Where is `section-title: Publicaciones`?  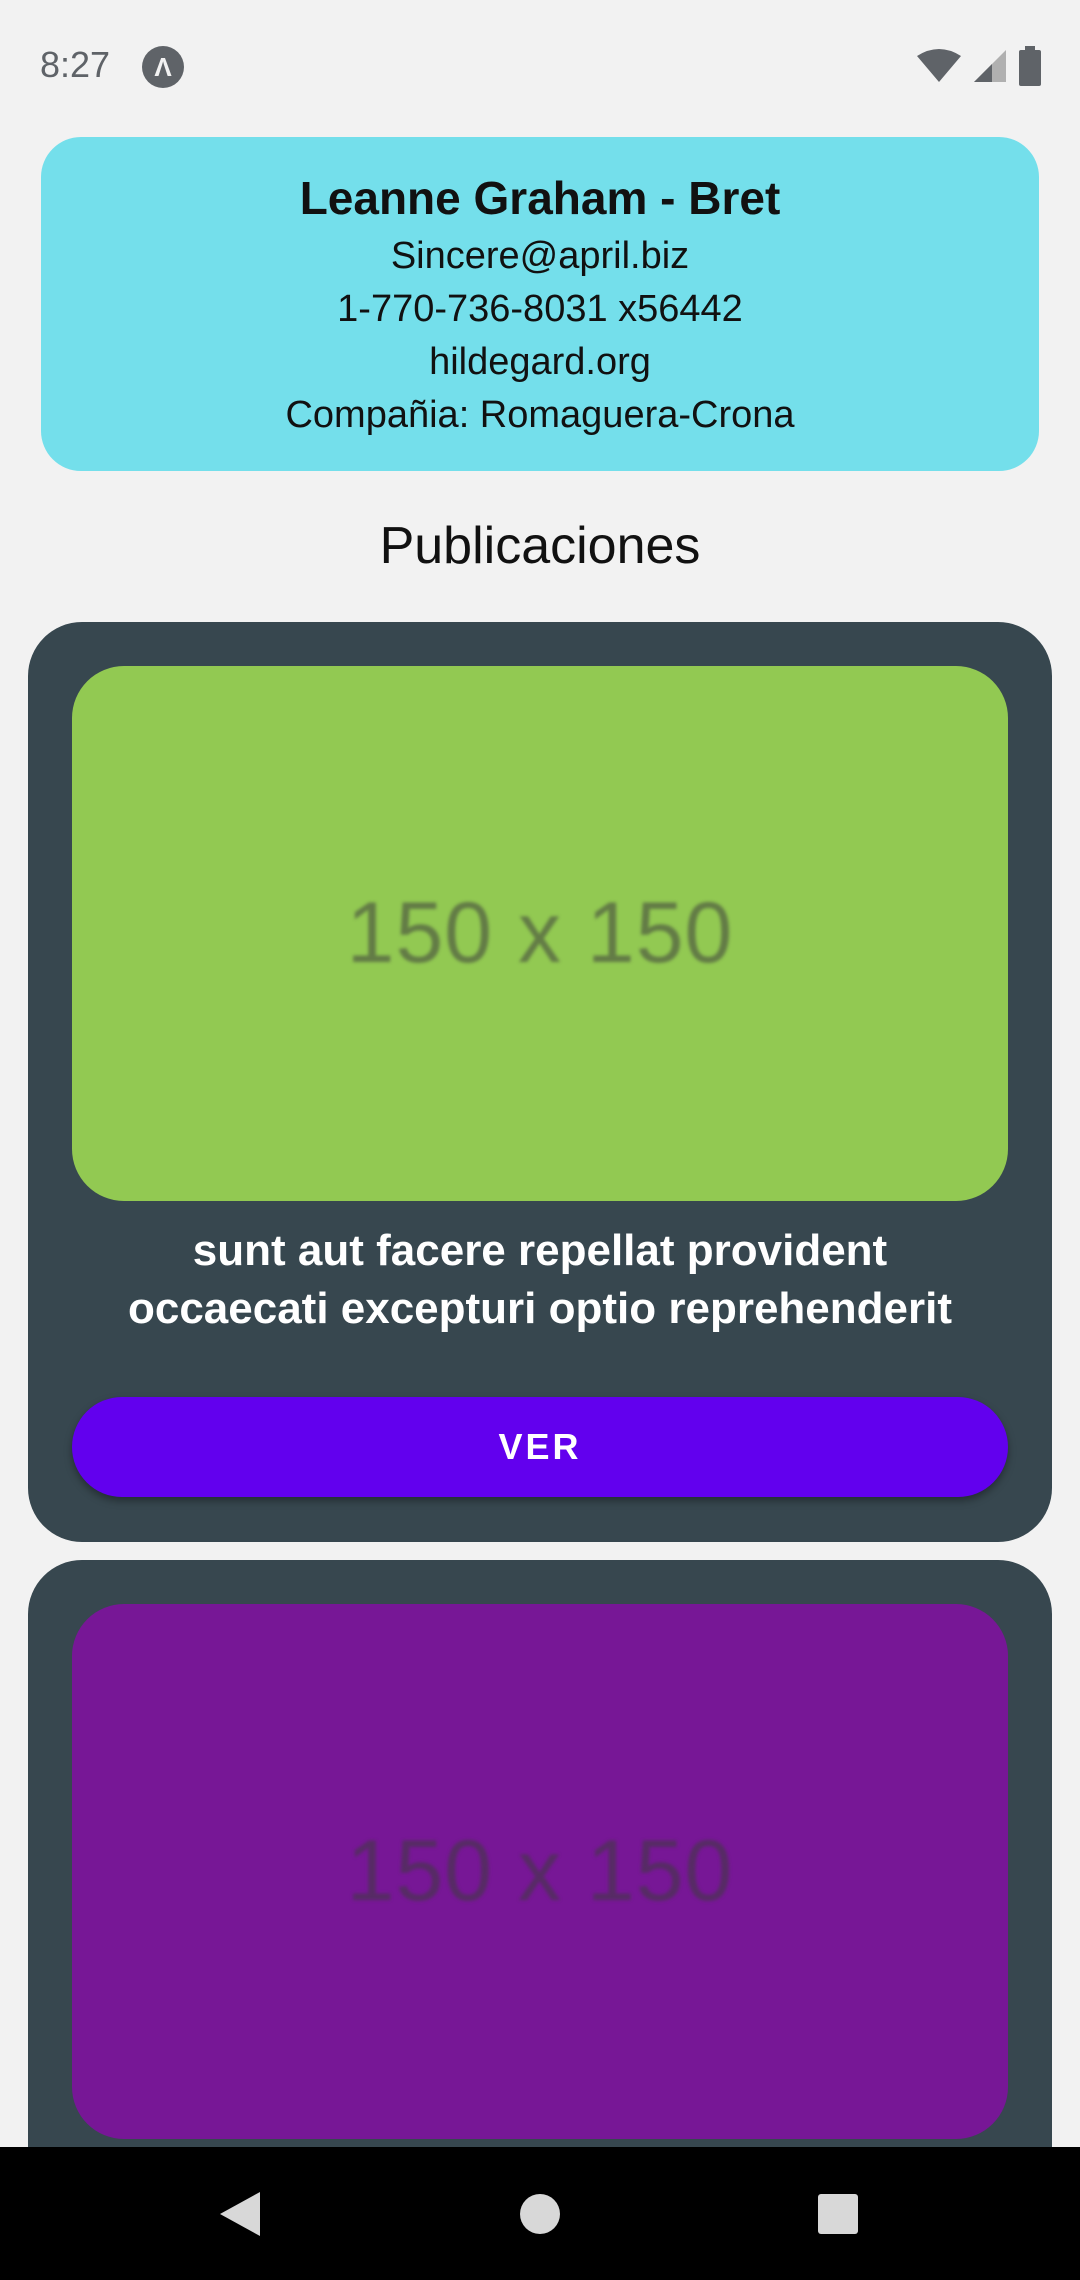 section-title: Publicaciones is located at coordinates (540, 546).